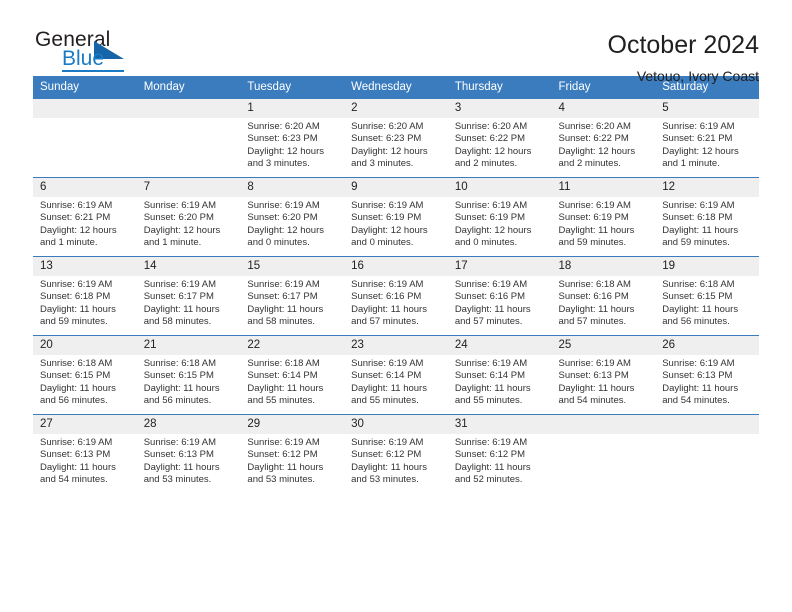 Image resolution: width=792 pixels, height=612 pixels. I want to click on daylight-text: Daylight: 11 hours and 54 minutes., so click(596, 394).